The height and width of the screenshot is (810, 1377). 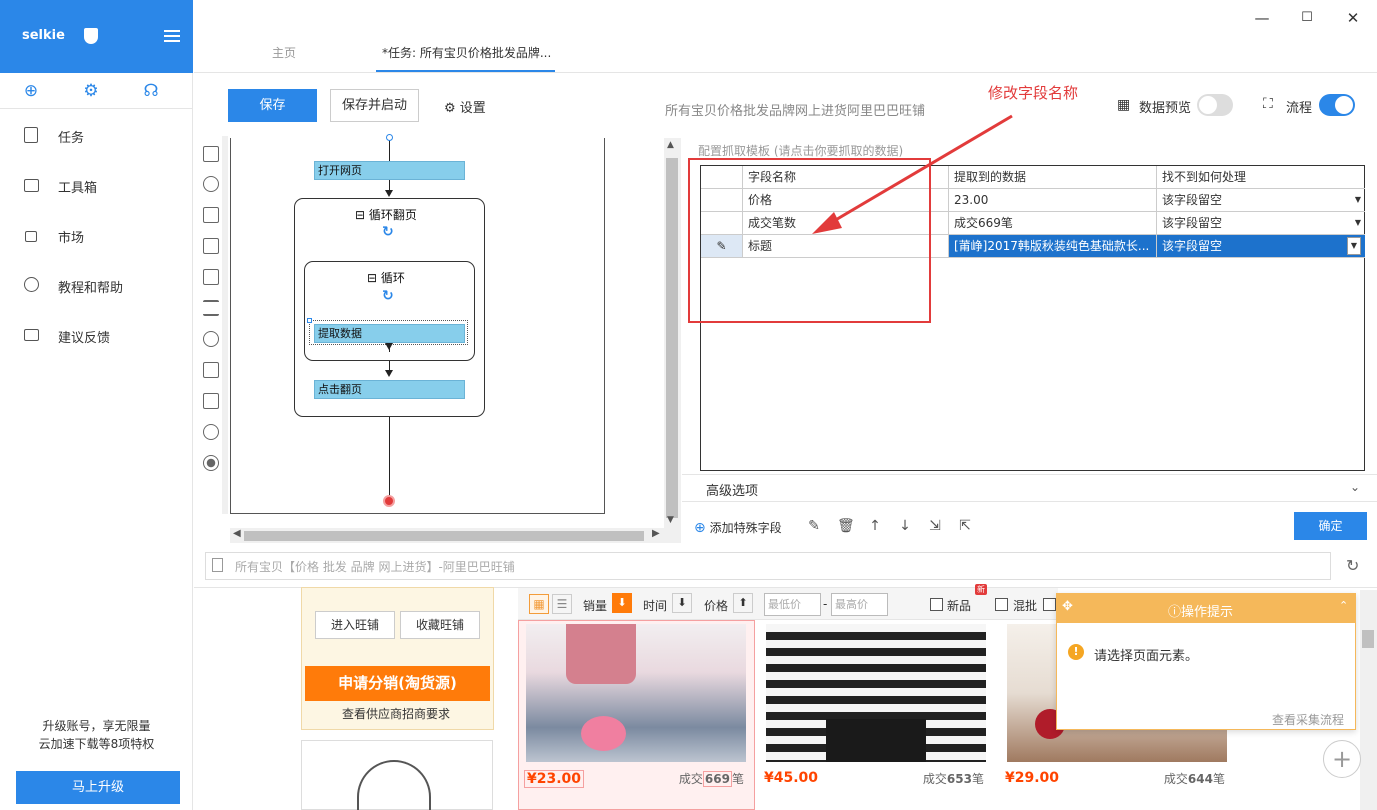 What do you see at coordinates (670, 520) in the screenshot?
I see `scroll-down-icon: ▼` at bounding box center [670, 520].